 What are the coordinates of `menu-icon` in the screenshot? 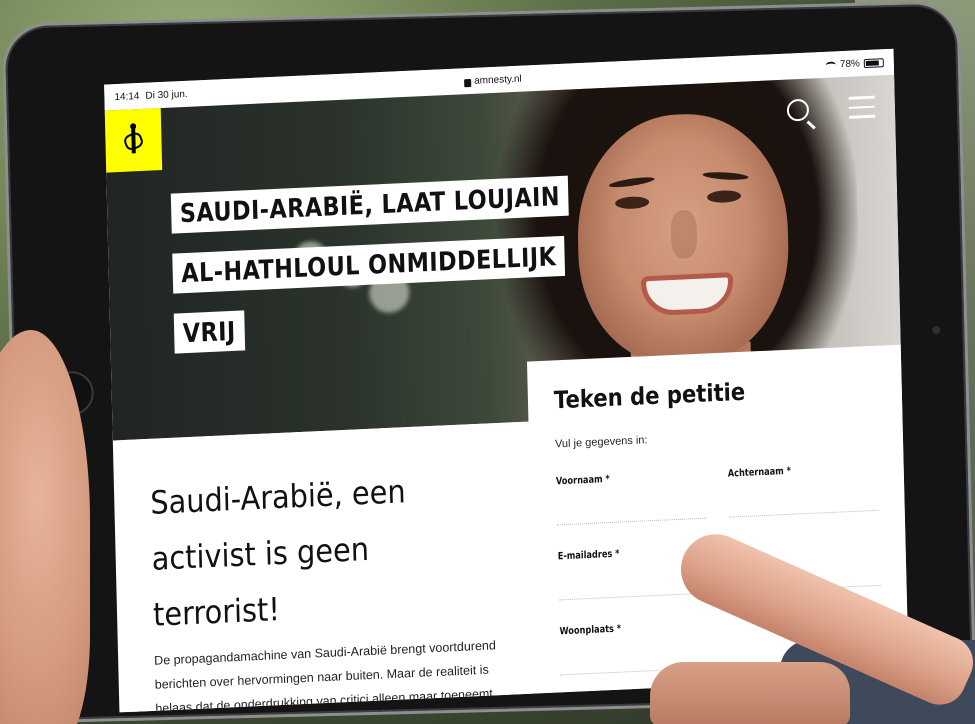 It's located at (862, 107).